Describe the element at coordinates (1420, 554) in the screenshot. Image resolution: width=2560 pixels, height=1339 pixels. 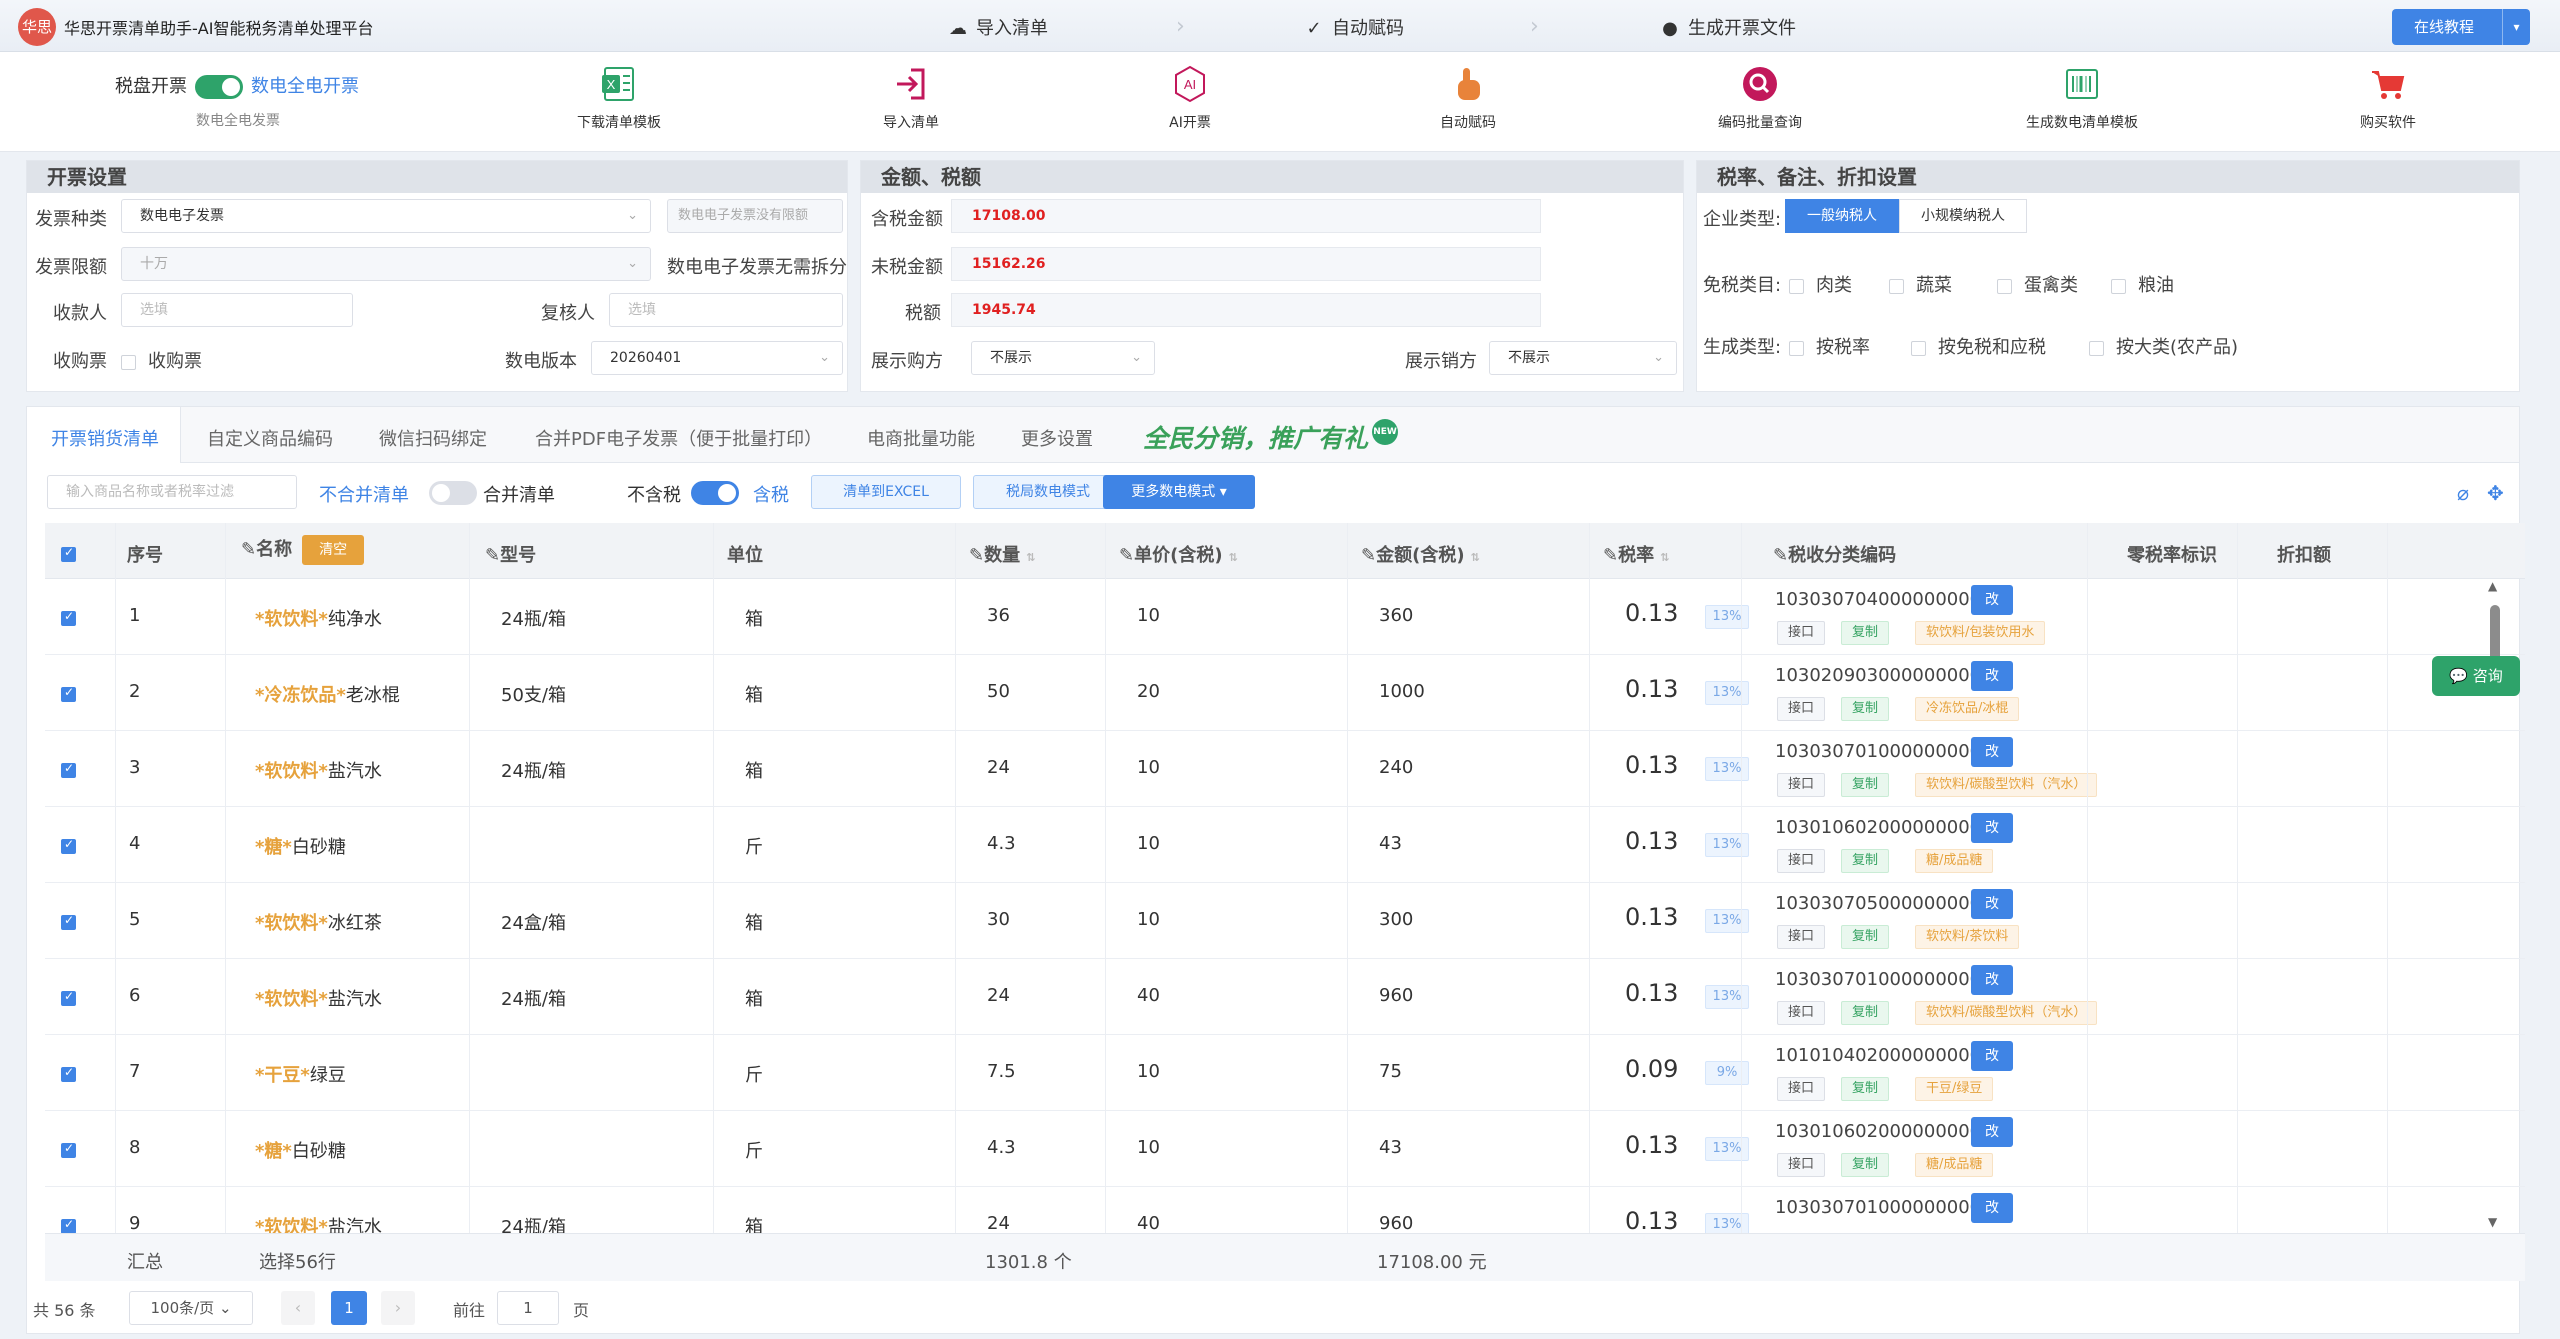
I see `col-amount: ✎金额(含税) ⇅` at that location.